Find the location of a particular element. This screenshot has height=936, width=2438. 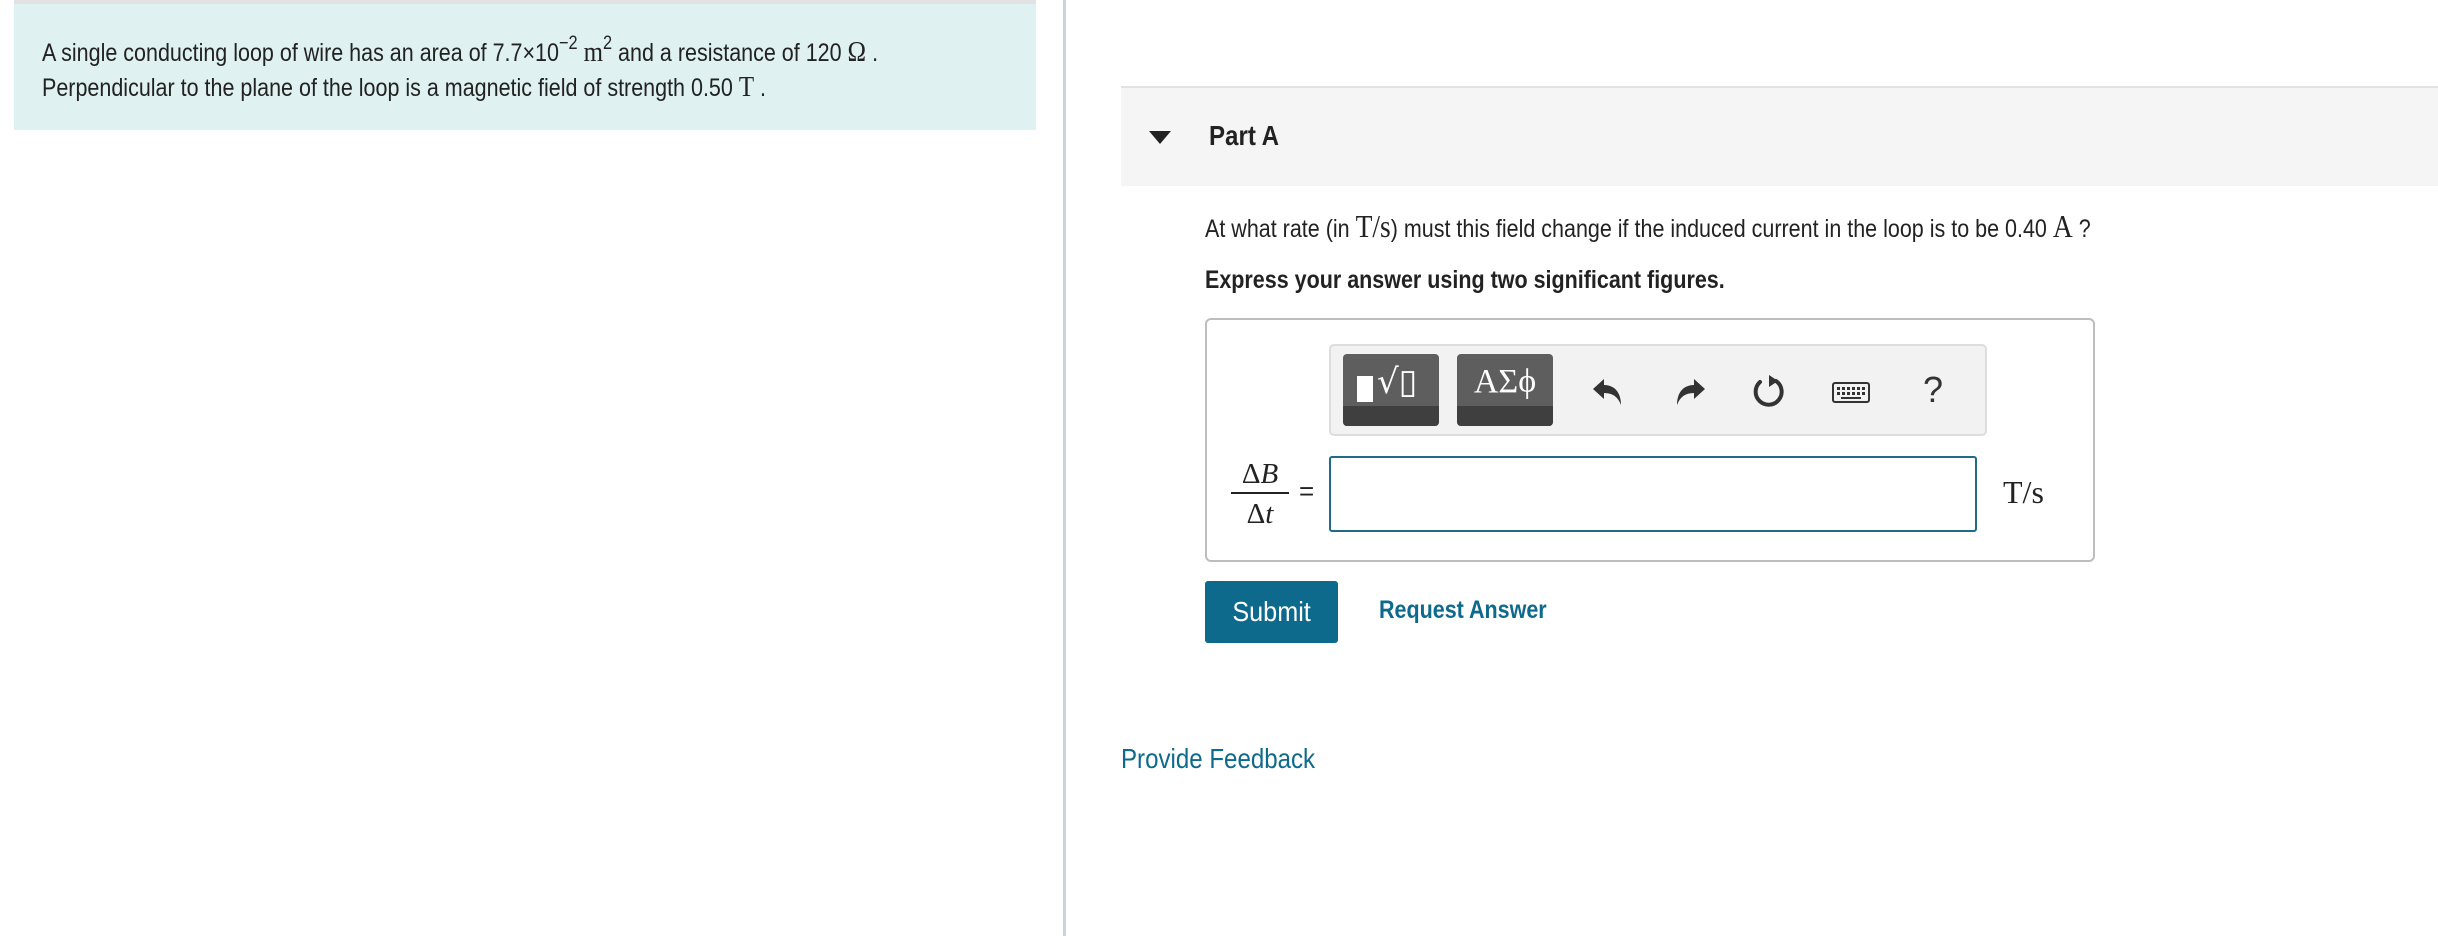

templates-icon is located at coordinates (1365, 389).